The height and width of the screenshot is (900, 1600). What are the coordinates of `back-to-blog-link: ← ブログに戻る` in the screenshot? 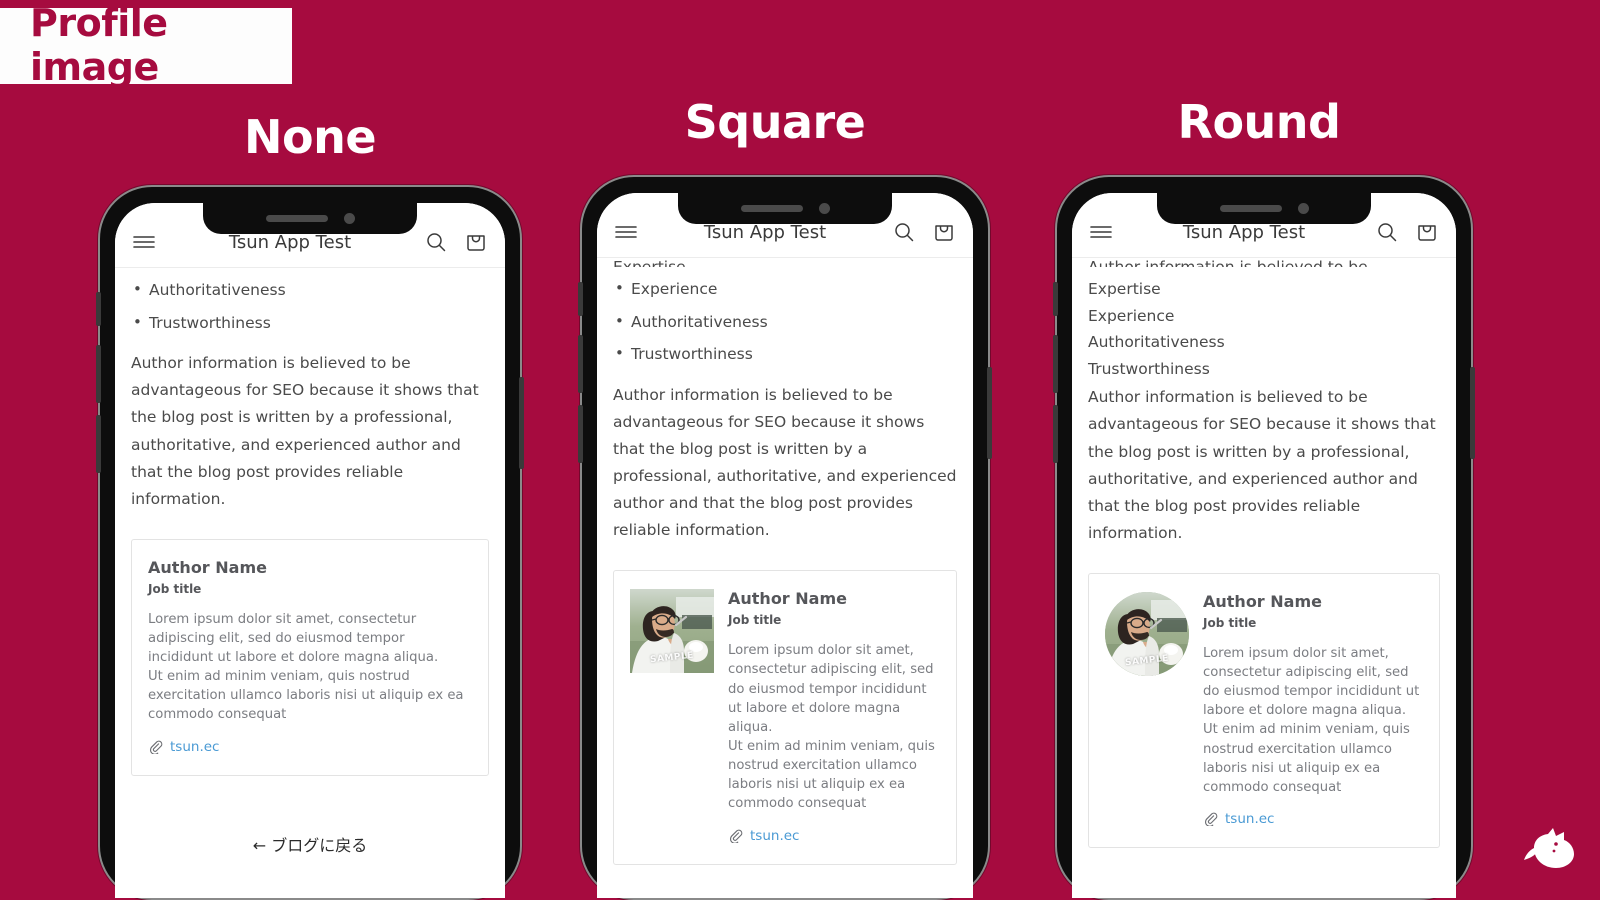 It's located at (310, 844).